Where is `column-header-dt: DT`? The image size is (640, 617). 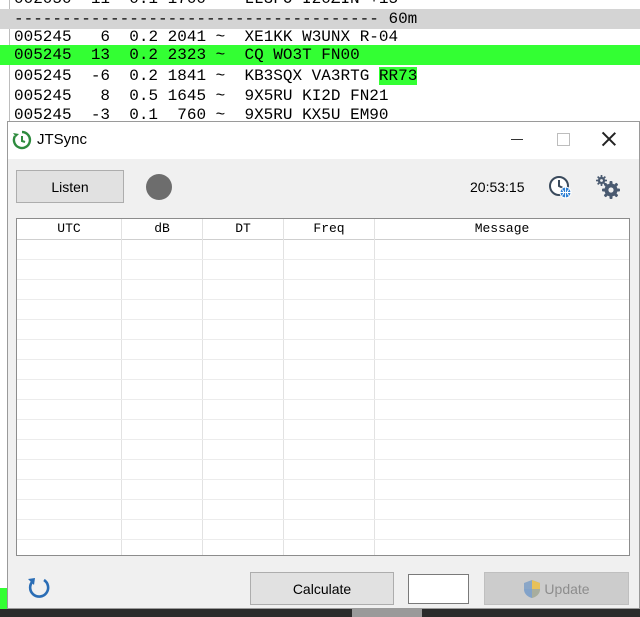
column-header-dt: DT is located at coordinates (243, 229).